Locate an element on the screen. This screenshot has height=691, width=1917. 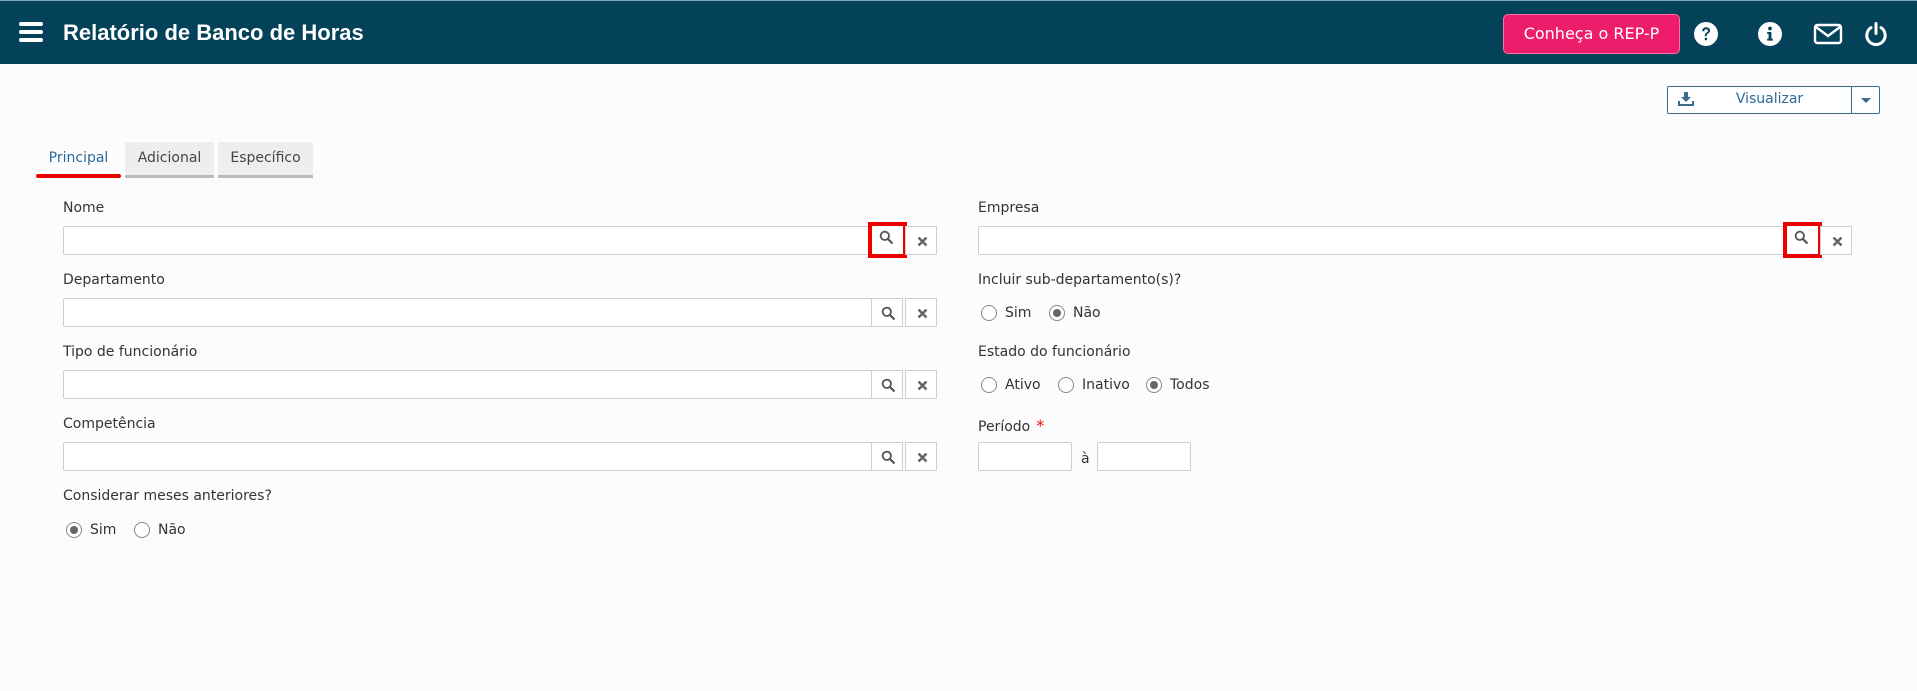
radio-label: Inativo is located at coordinates (1106, 385).